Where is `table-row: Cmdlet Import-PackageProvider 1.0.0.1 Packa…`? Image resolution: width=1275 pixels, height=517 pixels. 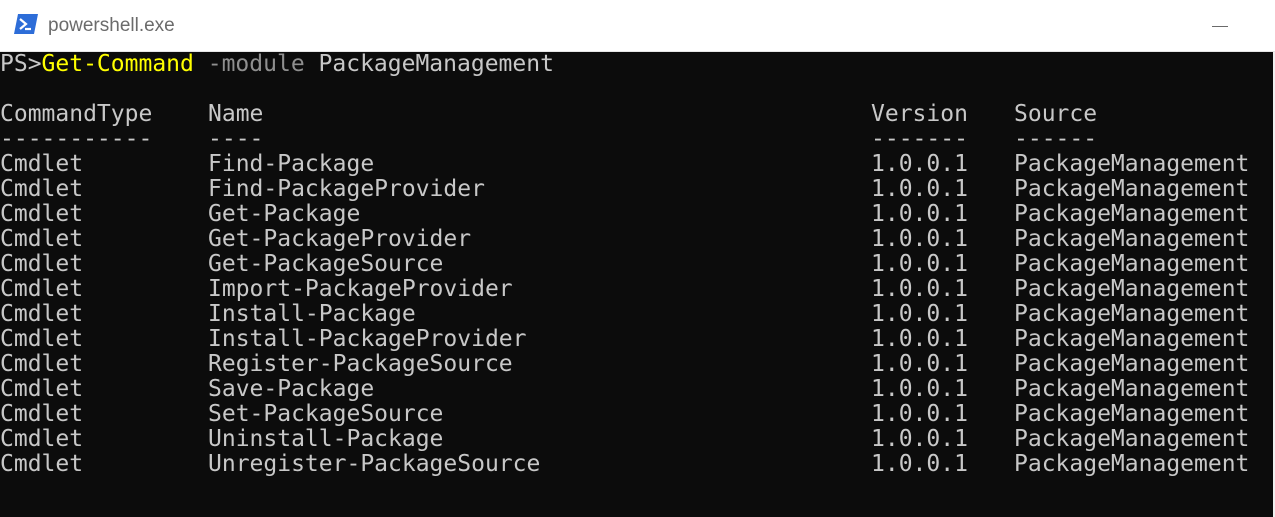 table-row: Cmdlet Import-PackageProvider 1.0.0.1 Packa… is located at coordinates (636, 289).